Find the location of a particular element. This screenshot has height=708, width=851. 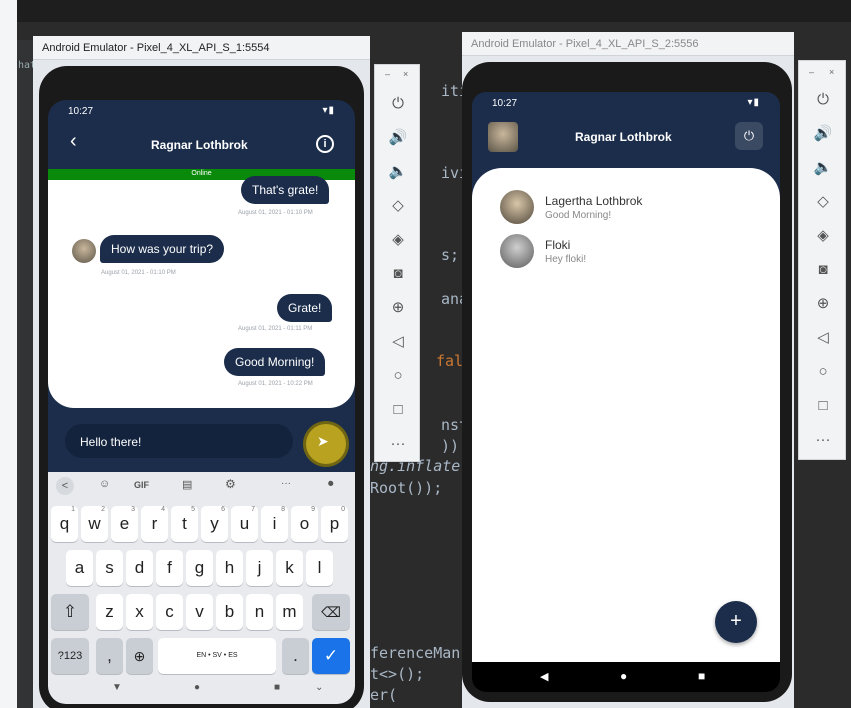

comma-key: , is located at coordinates (109, 656).